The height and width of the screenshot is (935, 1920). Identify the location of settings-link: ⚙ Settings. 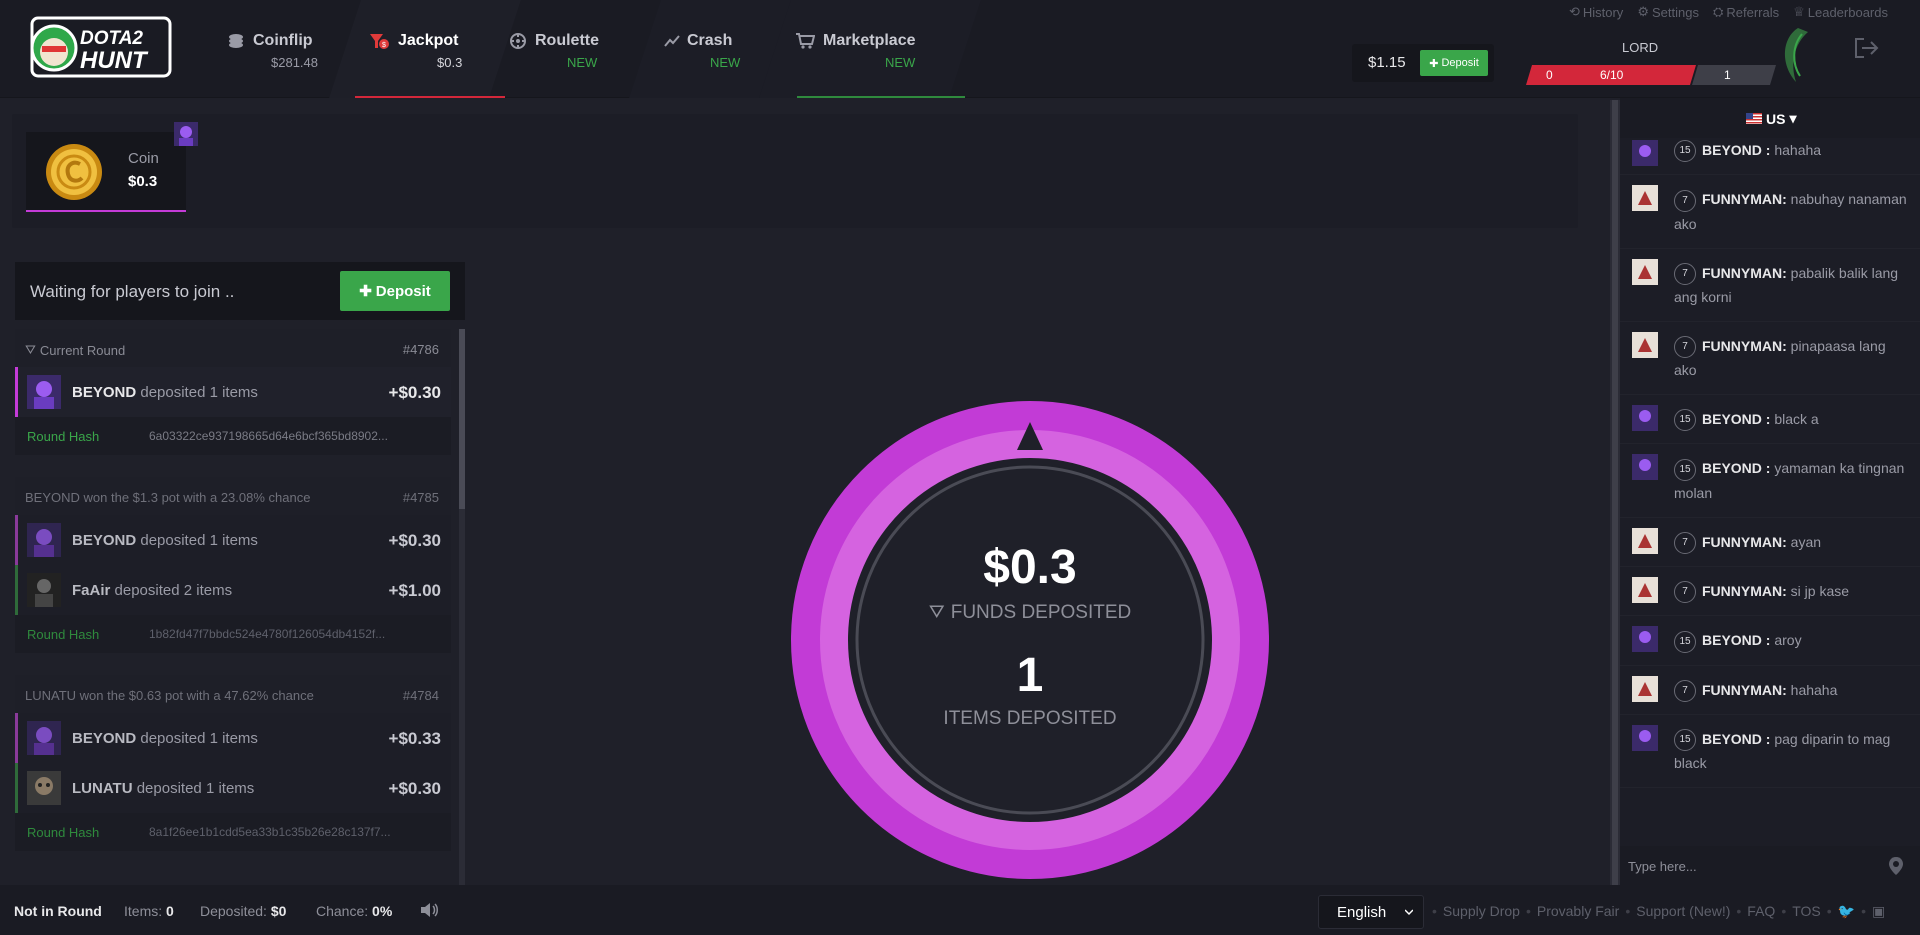
(1668, 12).